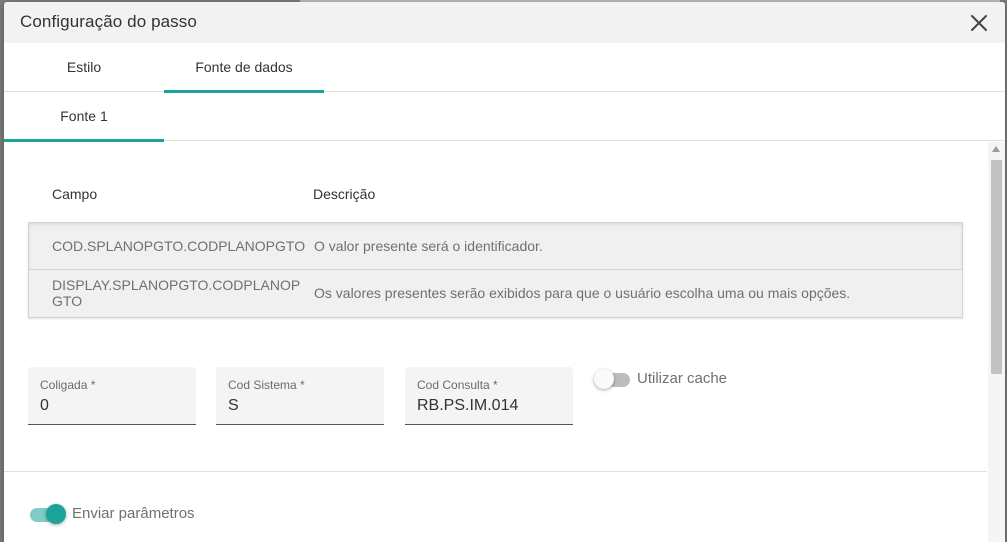 The image size is (1007, 542). Describe the element at coordinates (489, 396) in the screenshot. I see `cod-consulta-field: Cod Consulta * RB.PS.IM.014` at that location.